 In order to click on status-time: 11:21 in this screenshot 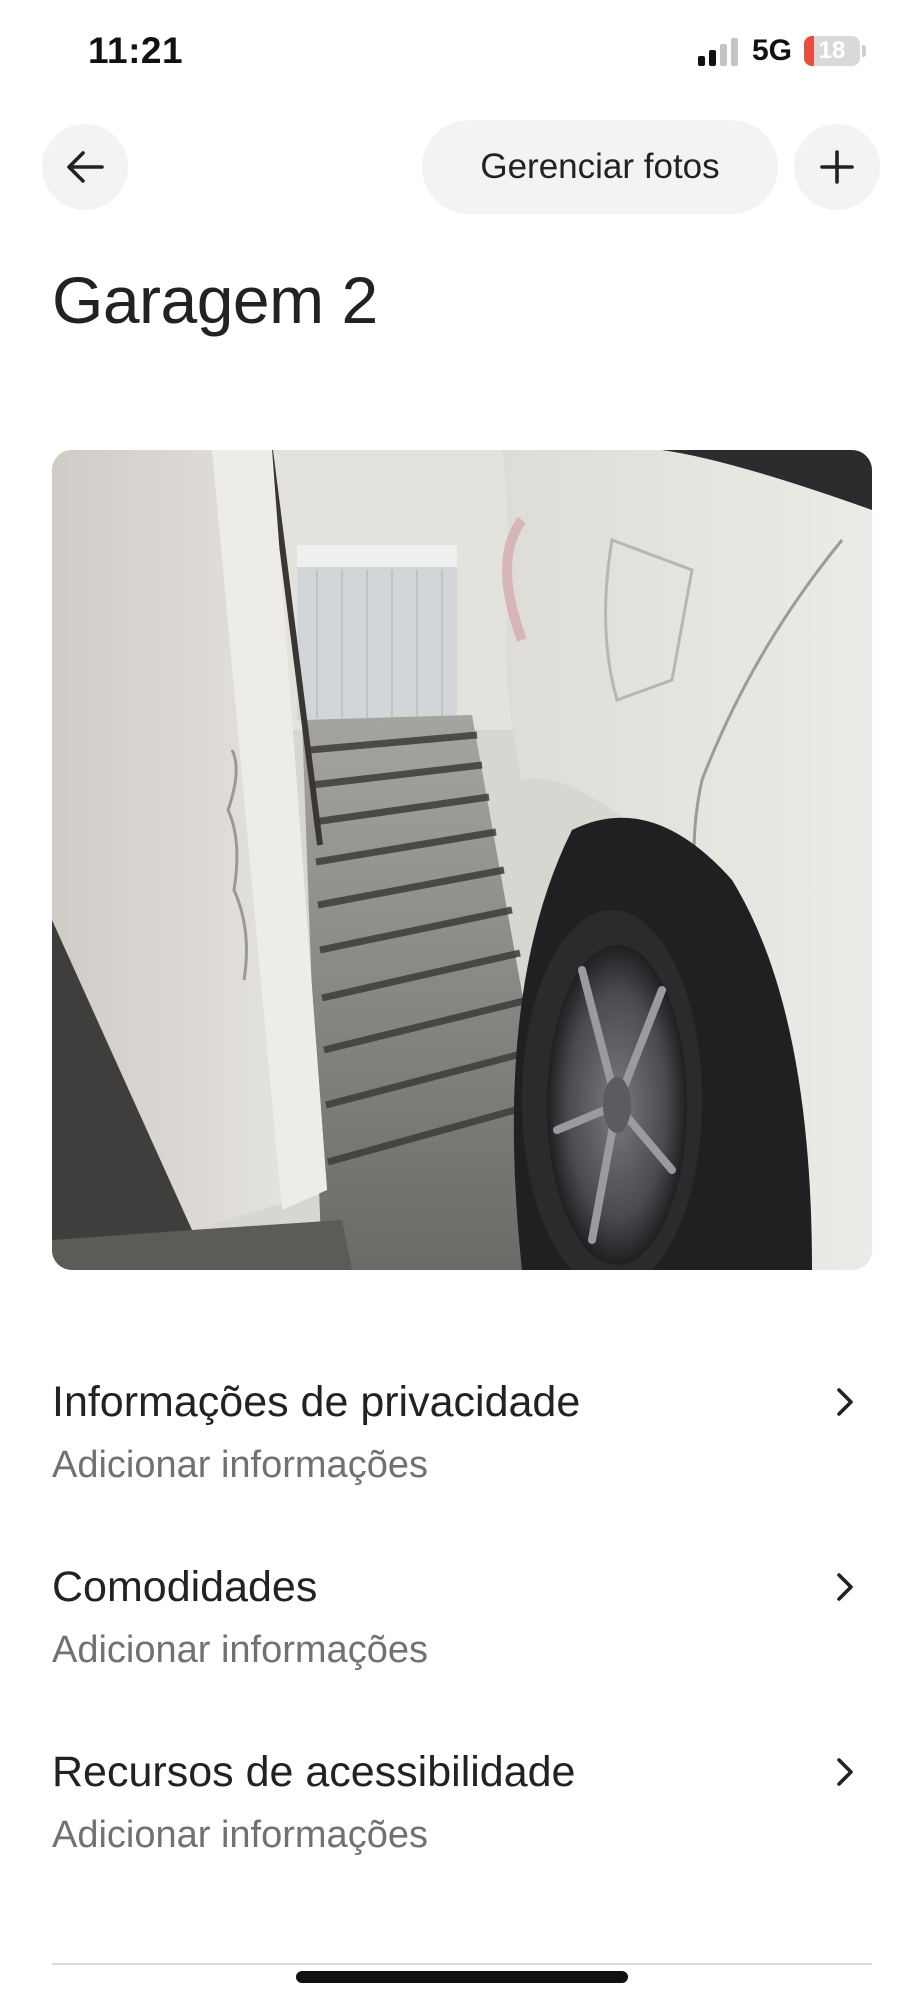, I will do `click(136, 50)`.